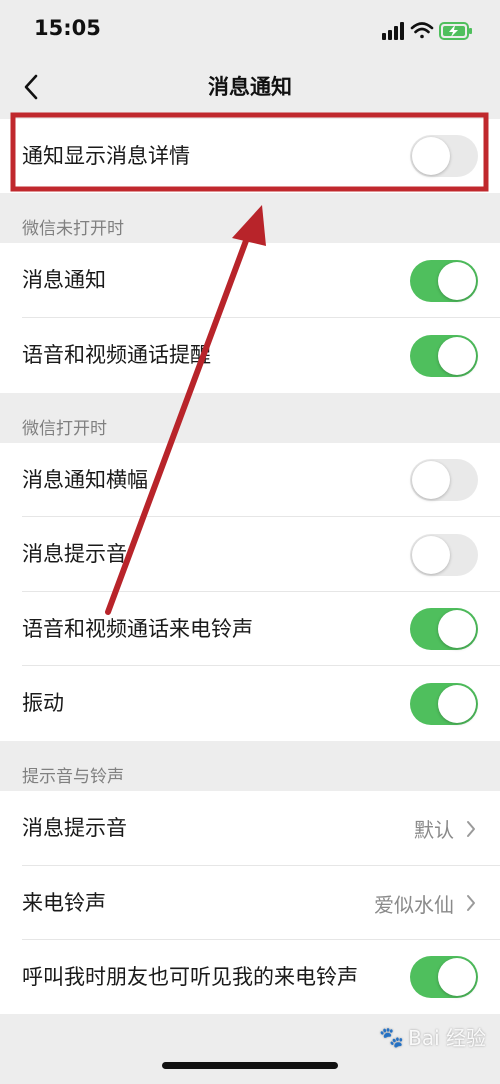  What do you see at coordinates (137, 628) in the screenshot?
I see `row-label: 语音和视频通话来电铃声` at bounding box center [137, 628].